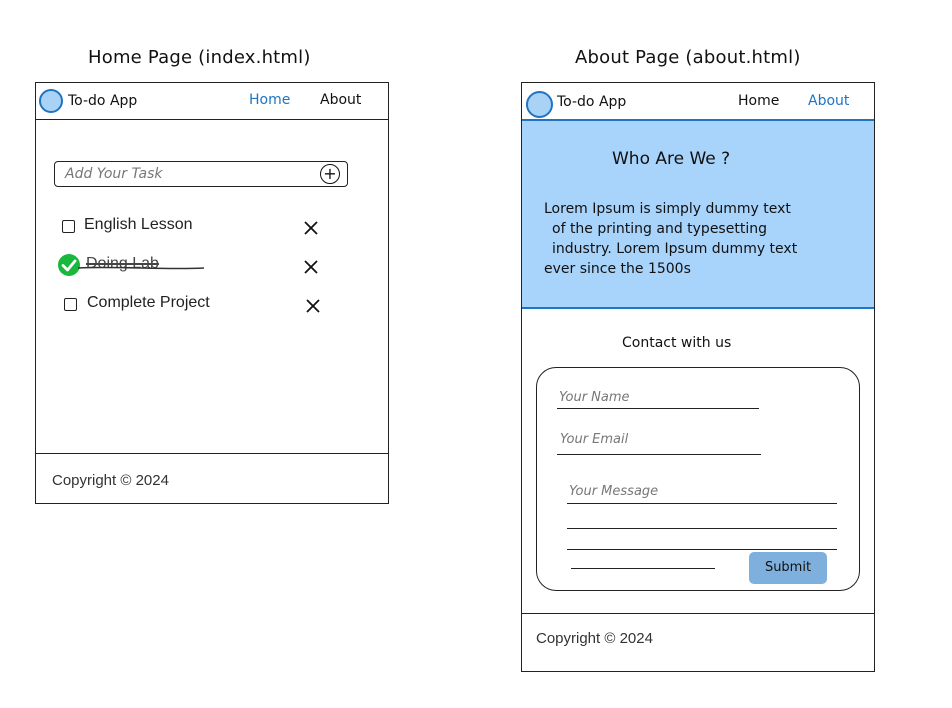 The image size is (952, 708). What do you see at coordinates (212, 478) in the screenshot?
I see `home-footer: Copyright © 2024` at bounding box center [212, 478].